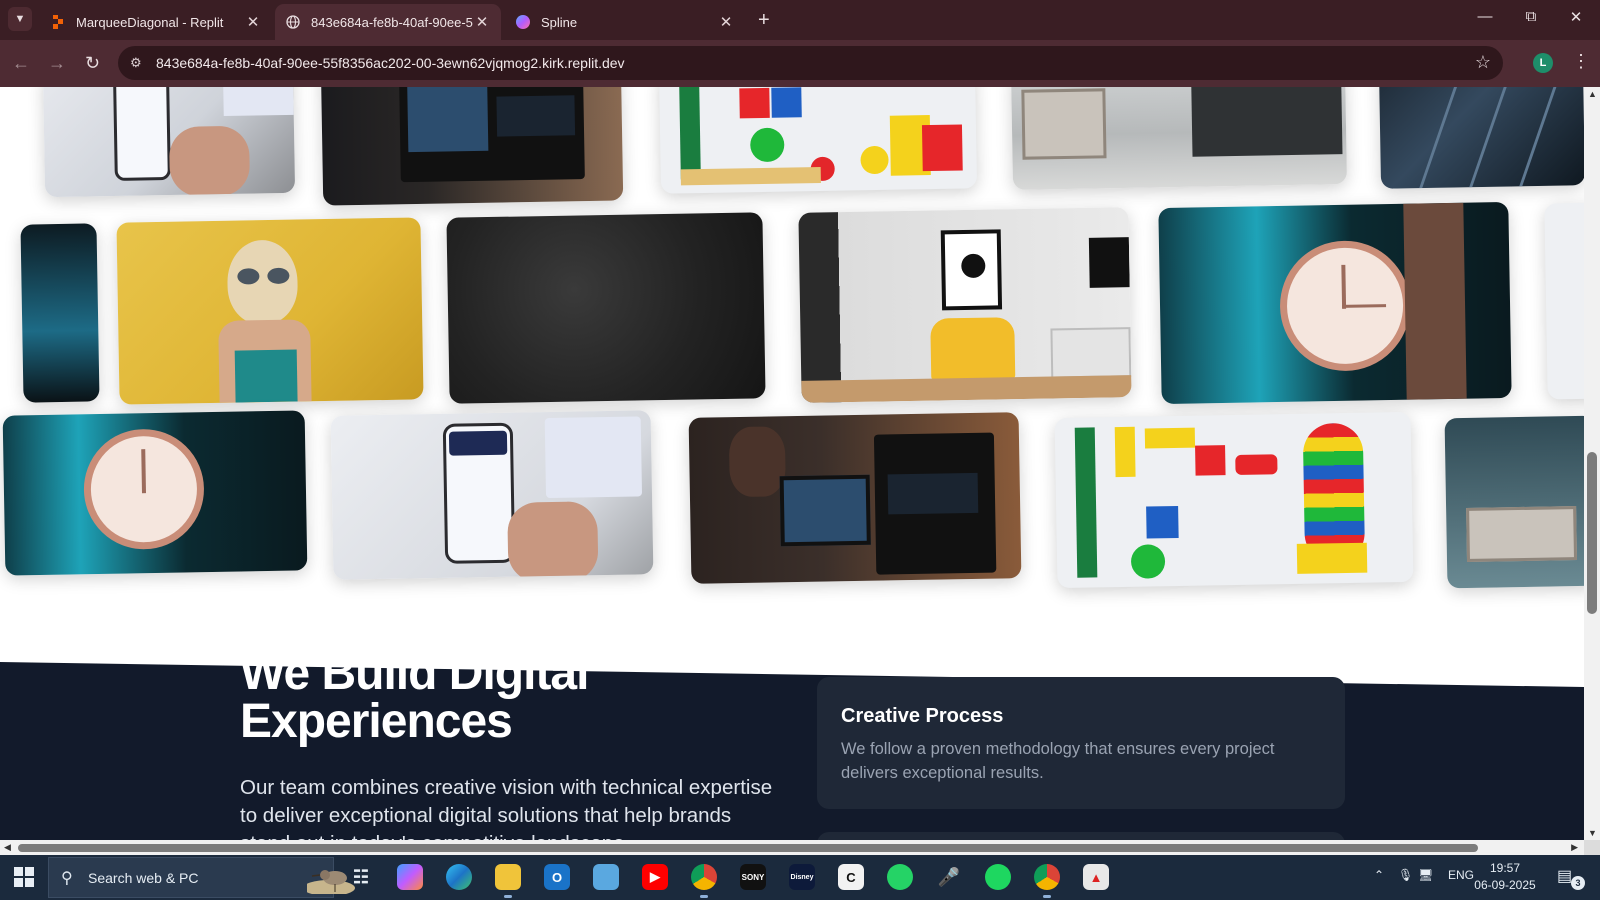 Image resolution: width=1600 pixels, height=900 pixels. What do you see at coordinates (851, 877) in the screenshot?
I see `cursor-app-icon: C` at bounding box center [851, 877].